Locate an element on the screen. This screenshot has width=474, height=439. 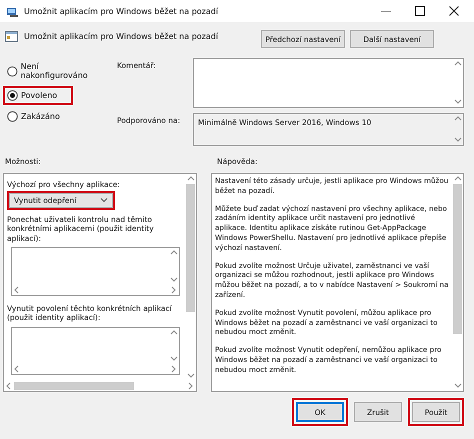
comment-field is located at coordinates (328, 83).